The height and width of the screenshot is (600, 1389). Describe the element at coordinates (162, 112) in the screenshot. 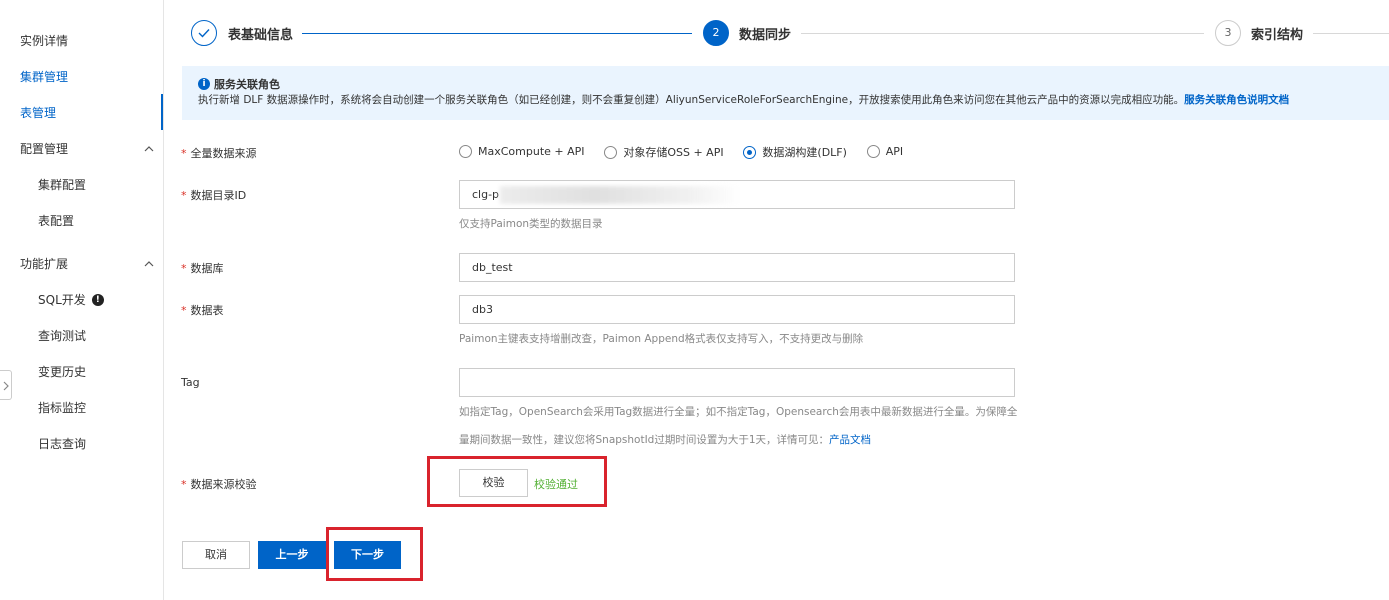

I see `sidebar-active-indicator` at that location.